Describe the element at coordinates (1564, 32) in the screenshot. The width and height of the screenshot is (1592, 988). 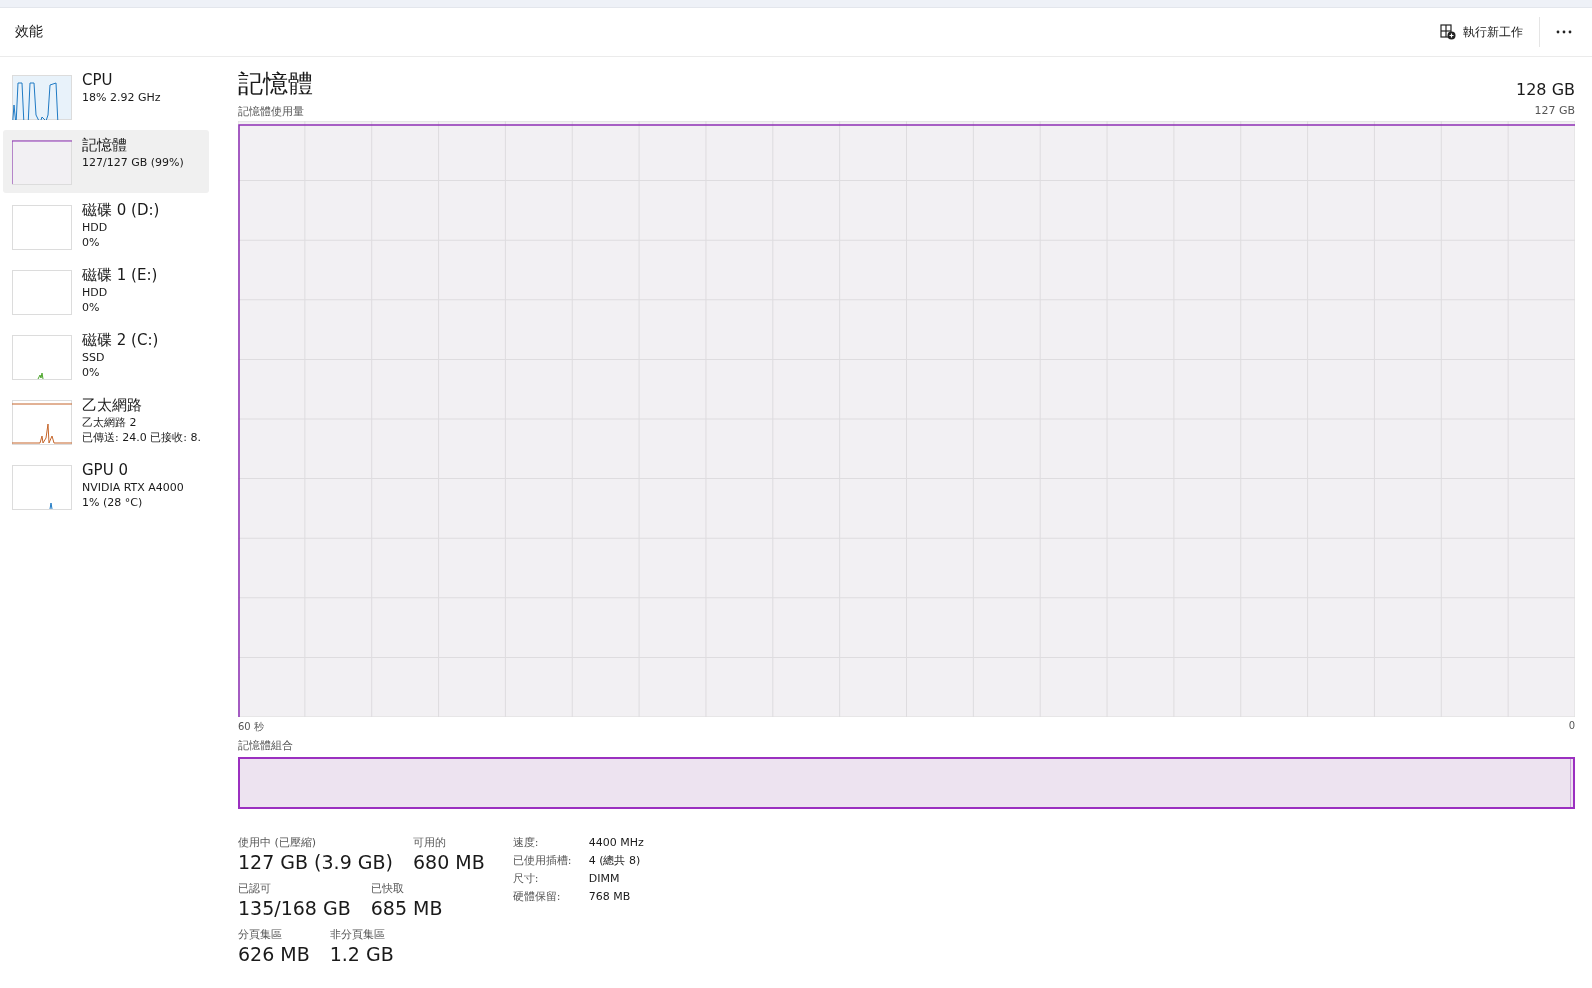
I see `more-icon` at that location.